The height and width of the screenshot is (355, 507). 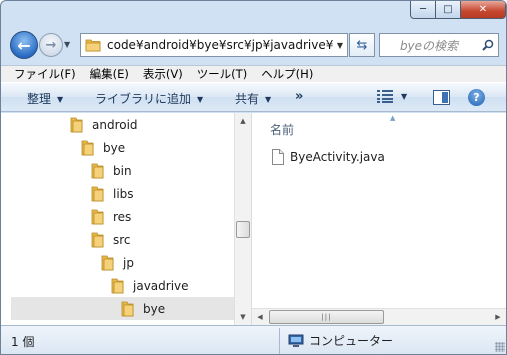 I want to click on scroll-left-icon: ◀, so click(x=260, y=317).